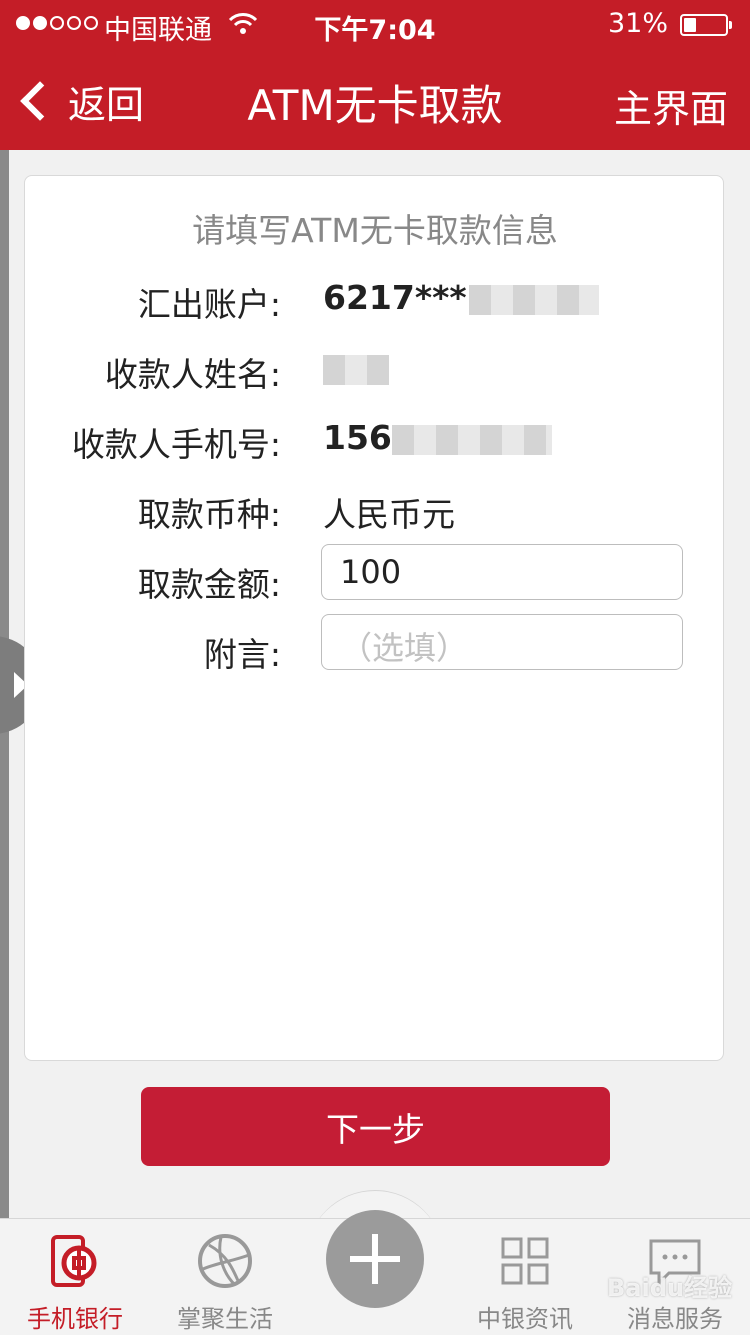  I want to click on next-step-button: 下一步, so click(375, 1126).